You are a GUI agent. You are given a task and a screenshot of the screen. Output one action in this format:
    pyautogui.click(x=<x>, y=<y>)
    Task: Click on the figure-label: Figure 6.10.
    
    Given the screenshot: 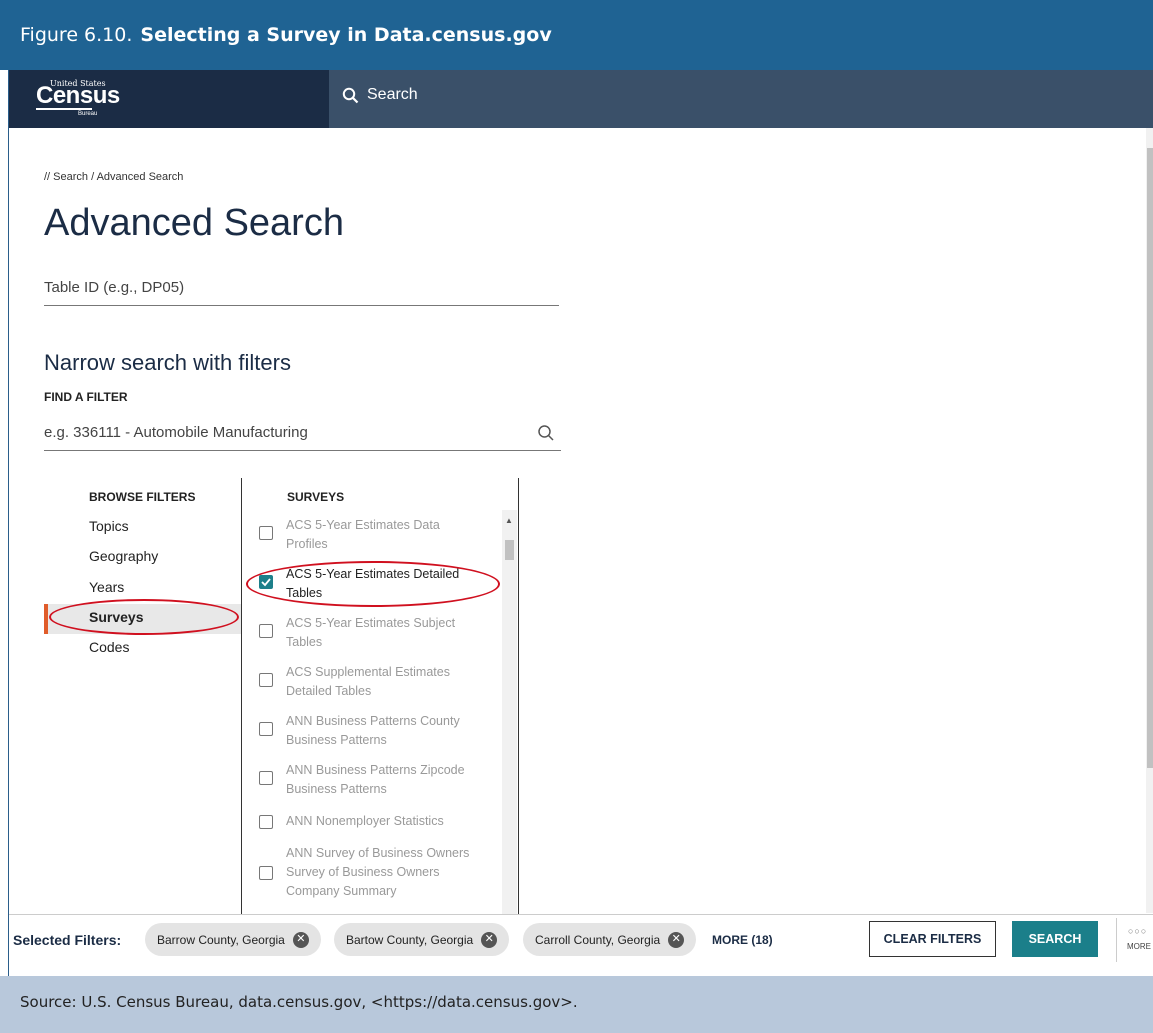 What is the action you would take?
    pyautogui.click(x=76, y=35)
    